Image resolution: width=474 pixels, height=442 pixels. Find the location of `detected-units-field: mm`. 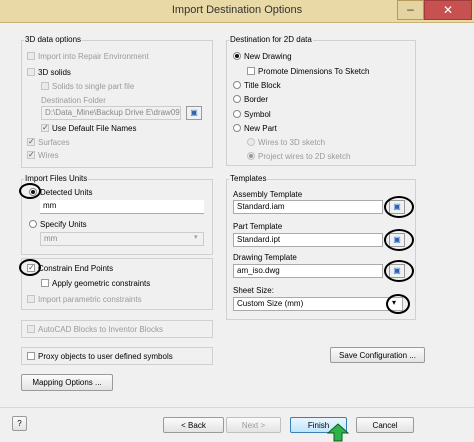

detected-units-field: mm is located at coordinates (122, 207).